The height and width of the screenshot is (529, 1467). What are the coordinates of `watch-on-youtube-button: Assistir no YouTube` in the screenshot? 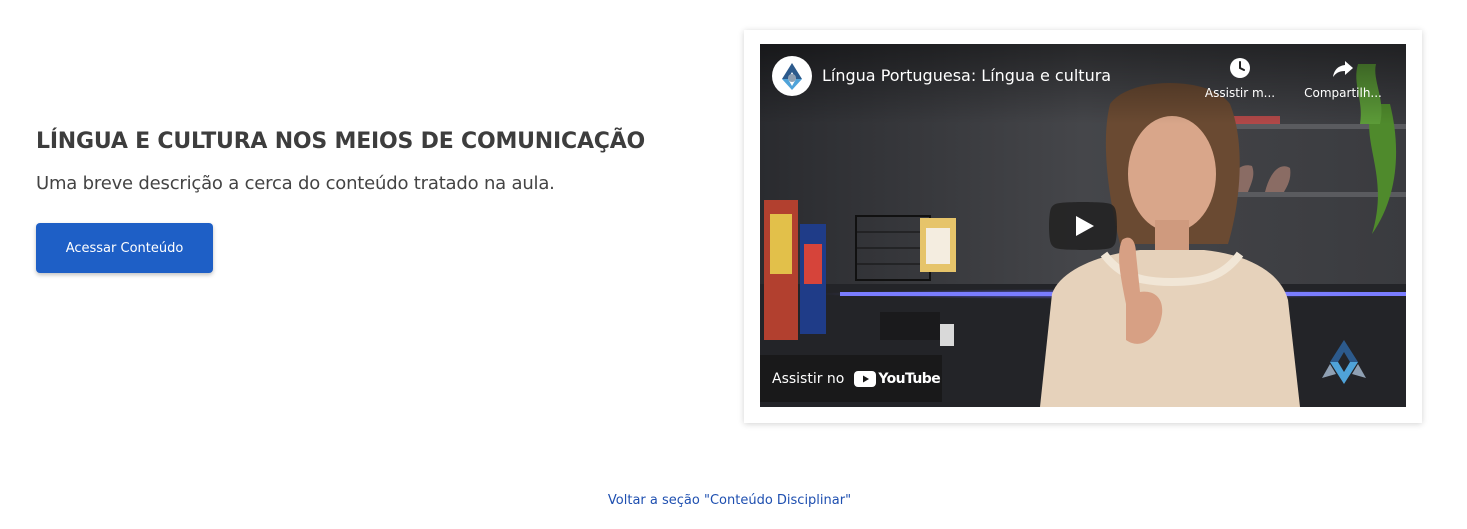 It's located at (851, 378).